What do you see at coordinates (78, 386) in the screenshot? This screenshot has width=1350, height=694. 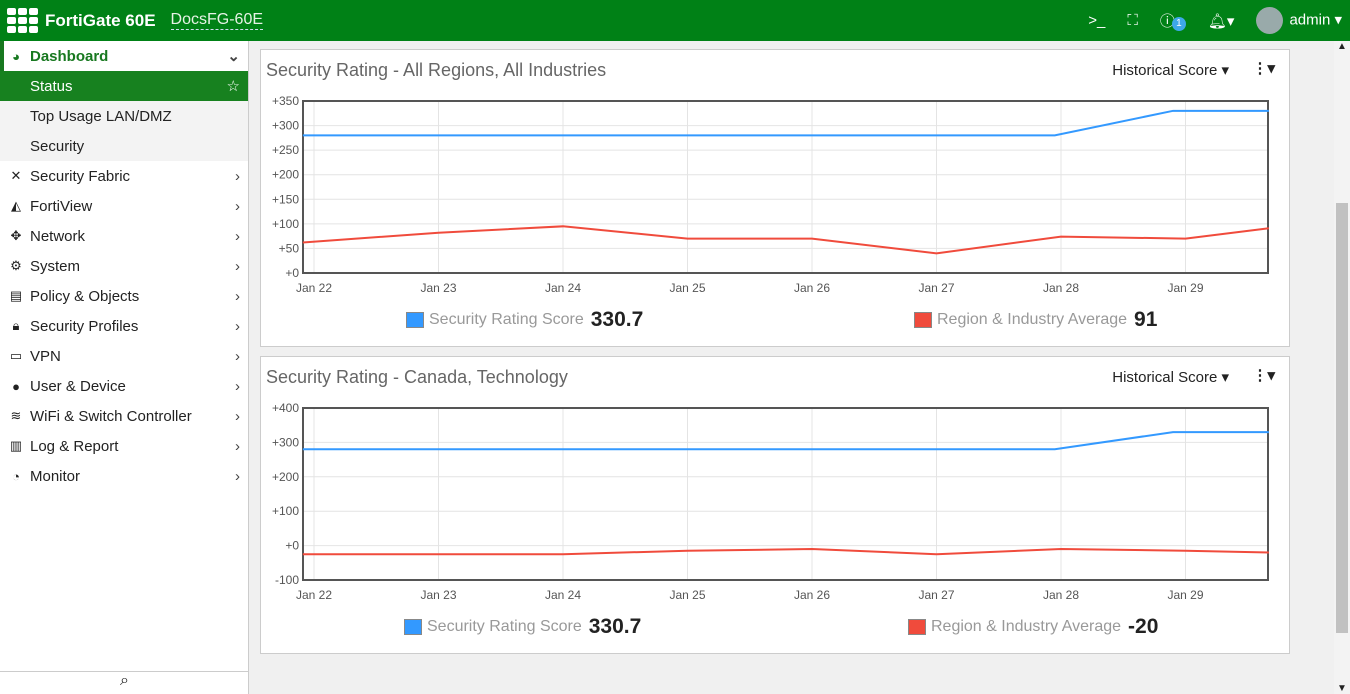 I see `label: User & Device` at bounding box center [78, 386].